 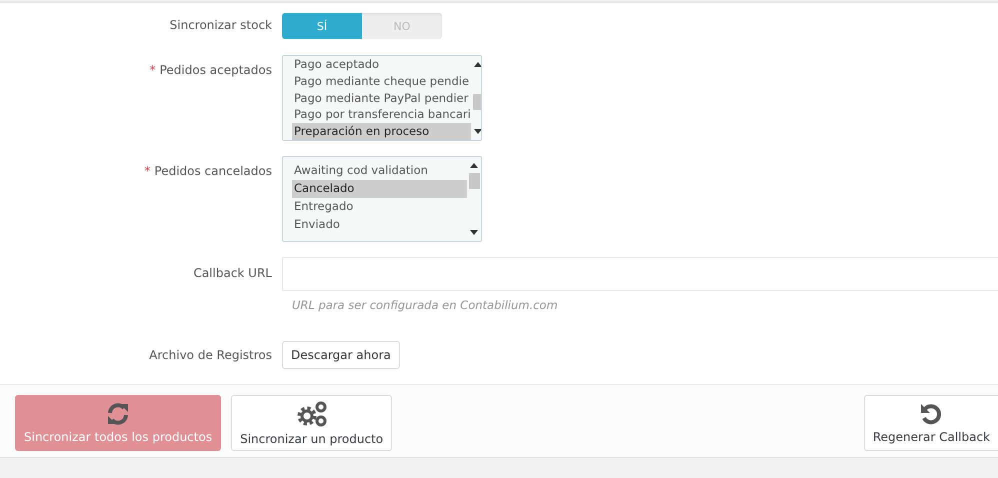 I want to click on refresh-icon, so click(x=118, y=414).